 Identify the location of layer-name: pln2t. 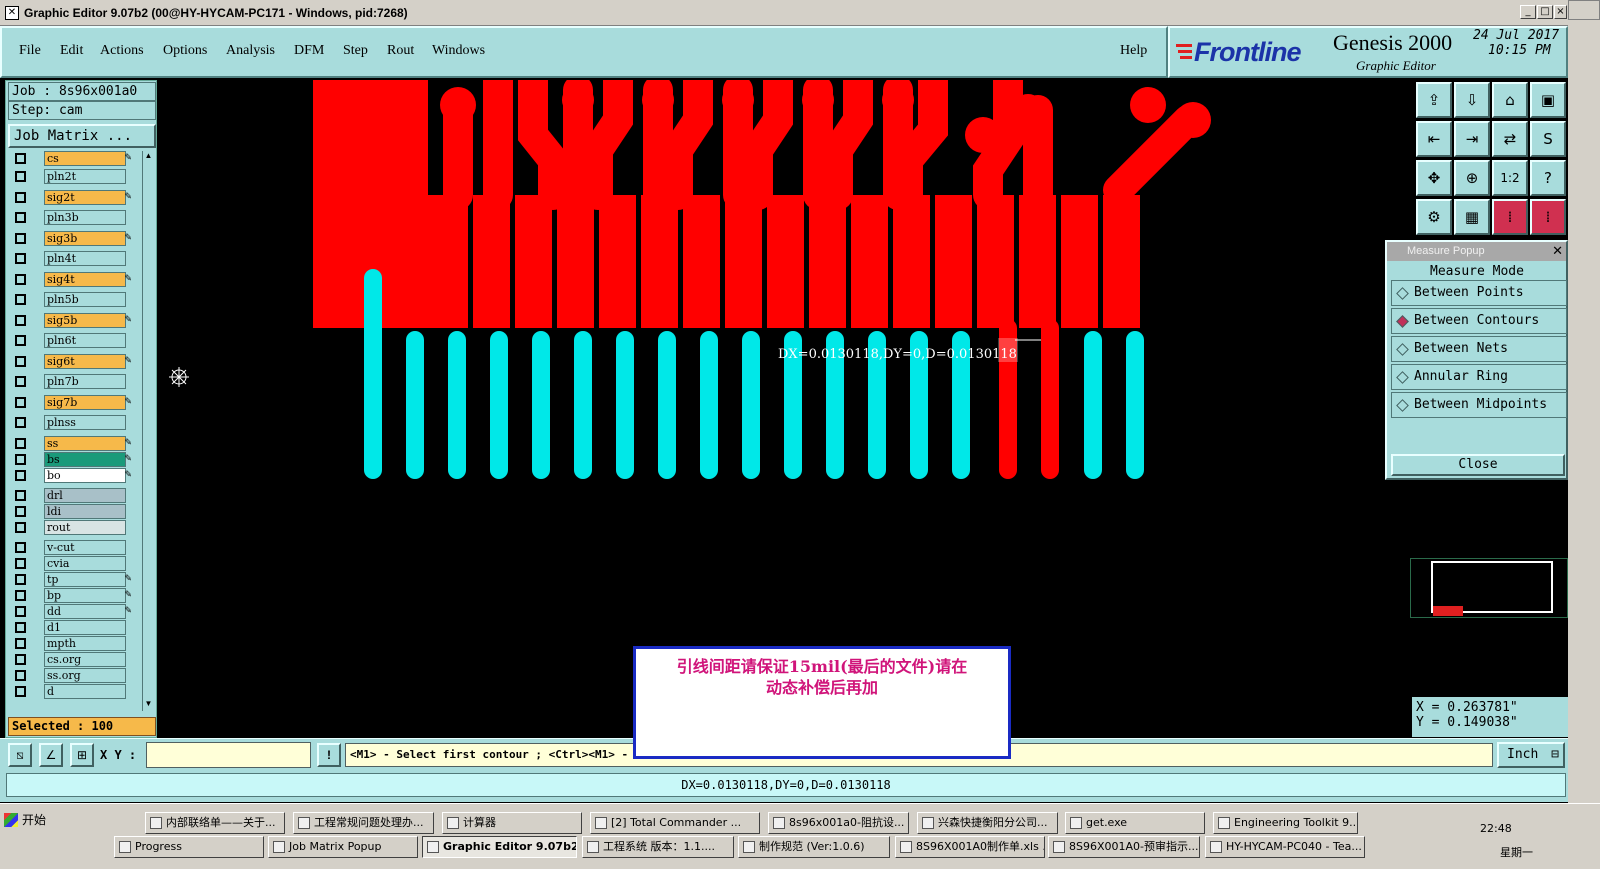
(85, 176).